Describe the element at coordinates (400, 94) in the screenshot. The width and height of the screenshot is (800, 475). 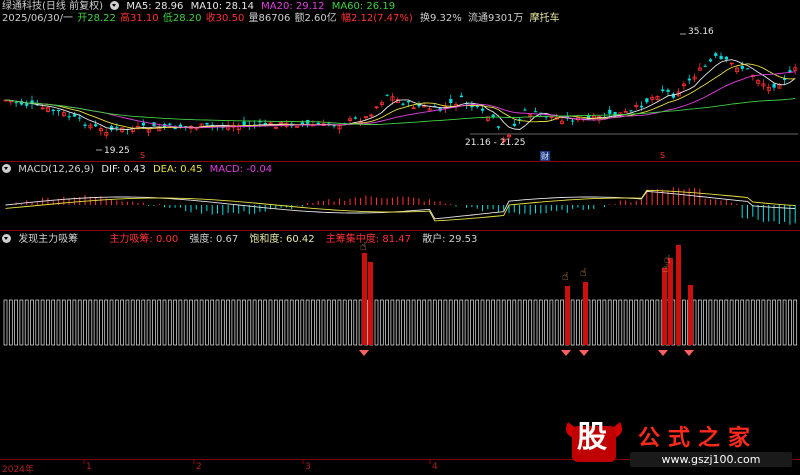
I see `ma5-line` at that location.